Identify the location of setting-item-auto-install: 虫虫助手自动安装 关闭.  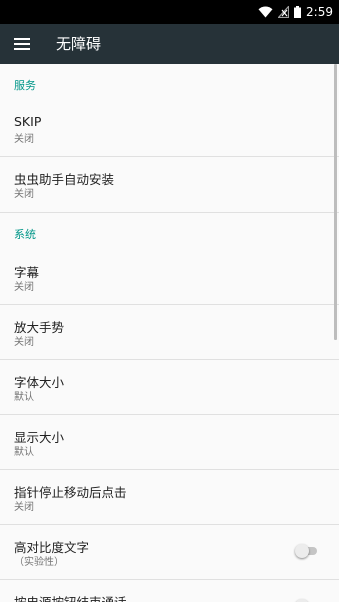
(169, 184).